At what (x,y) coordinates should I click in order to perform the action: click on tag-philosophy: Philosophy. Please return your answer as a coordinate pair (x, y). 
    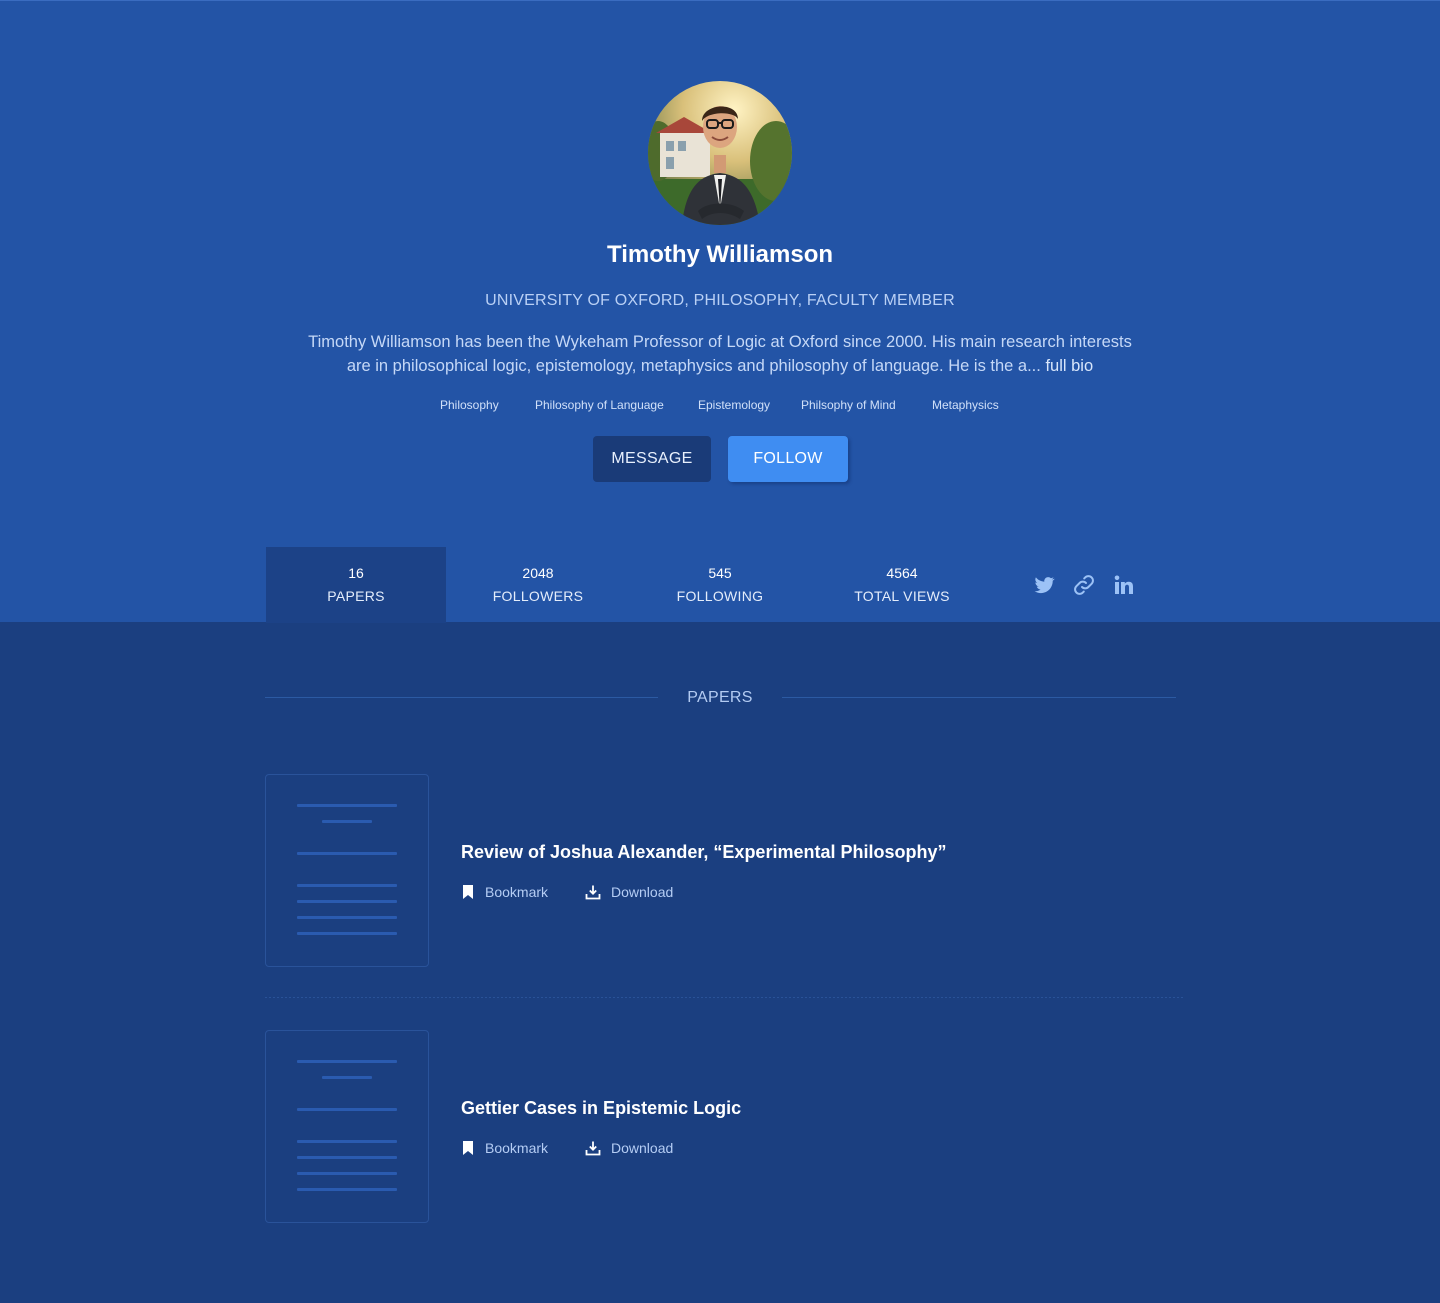
    Looking at the image, I should click on (469, 405).